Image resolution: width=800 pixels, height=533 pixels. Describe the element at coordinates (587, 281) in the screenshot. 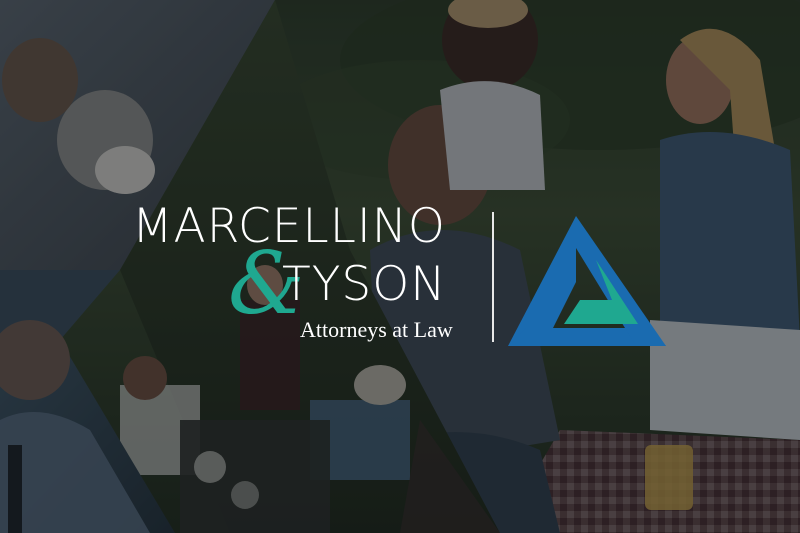

I see `triangle-logo-icon` at that location.